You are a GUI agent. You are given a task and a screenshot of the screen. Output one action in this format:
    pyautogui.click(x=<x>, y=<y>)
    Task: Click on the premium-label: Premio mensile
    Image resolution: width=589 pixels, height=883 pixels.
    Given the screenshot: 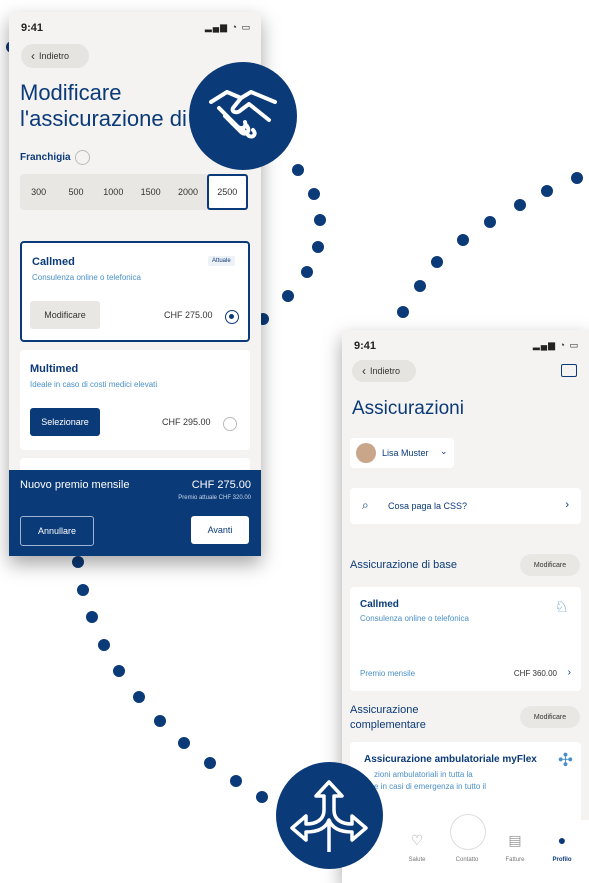 What is the action you would take?
    pyautogui.click(x=388, y=673)
    